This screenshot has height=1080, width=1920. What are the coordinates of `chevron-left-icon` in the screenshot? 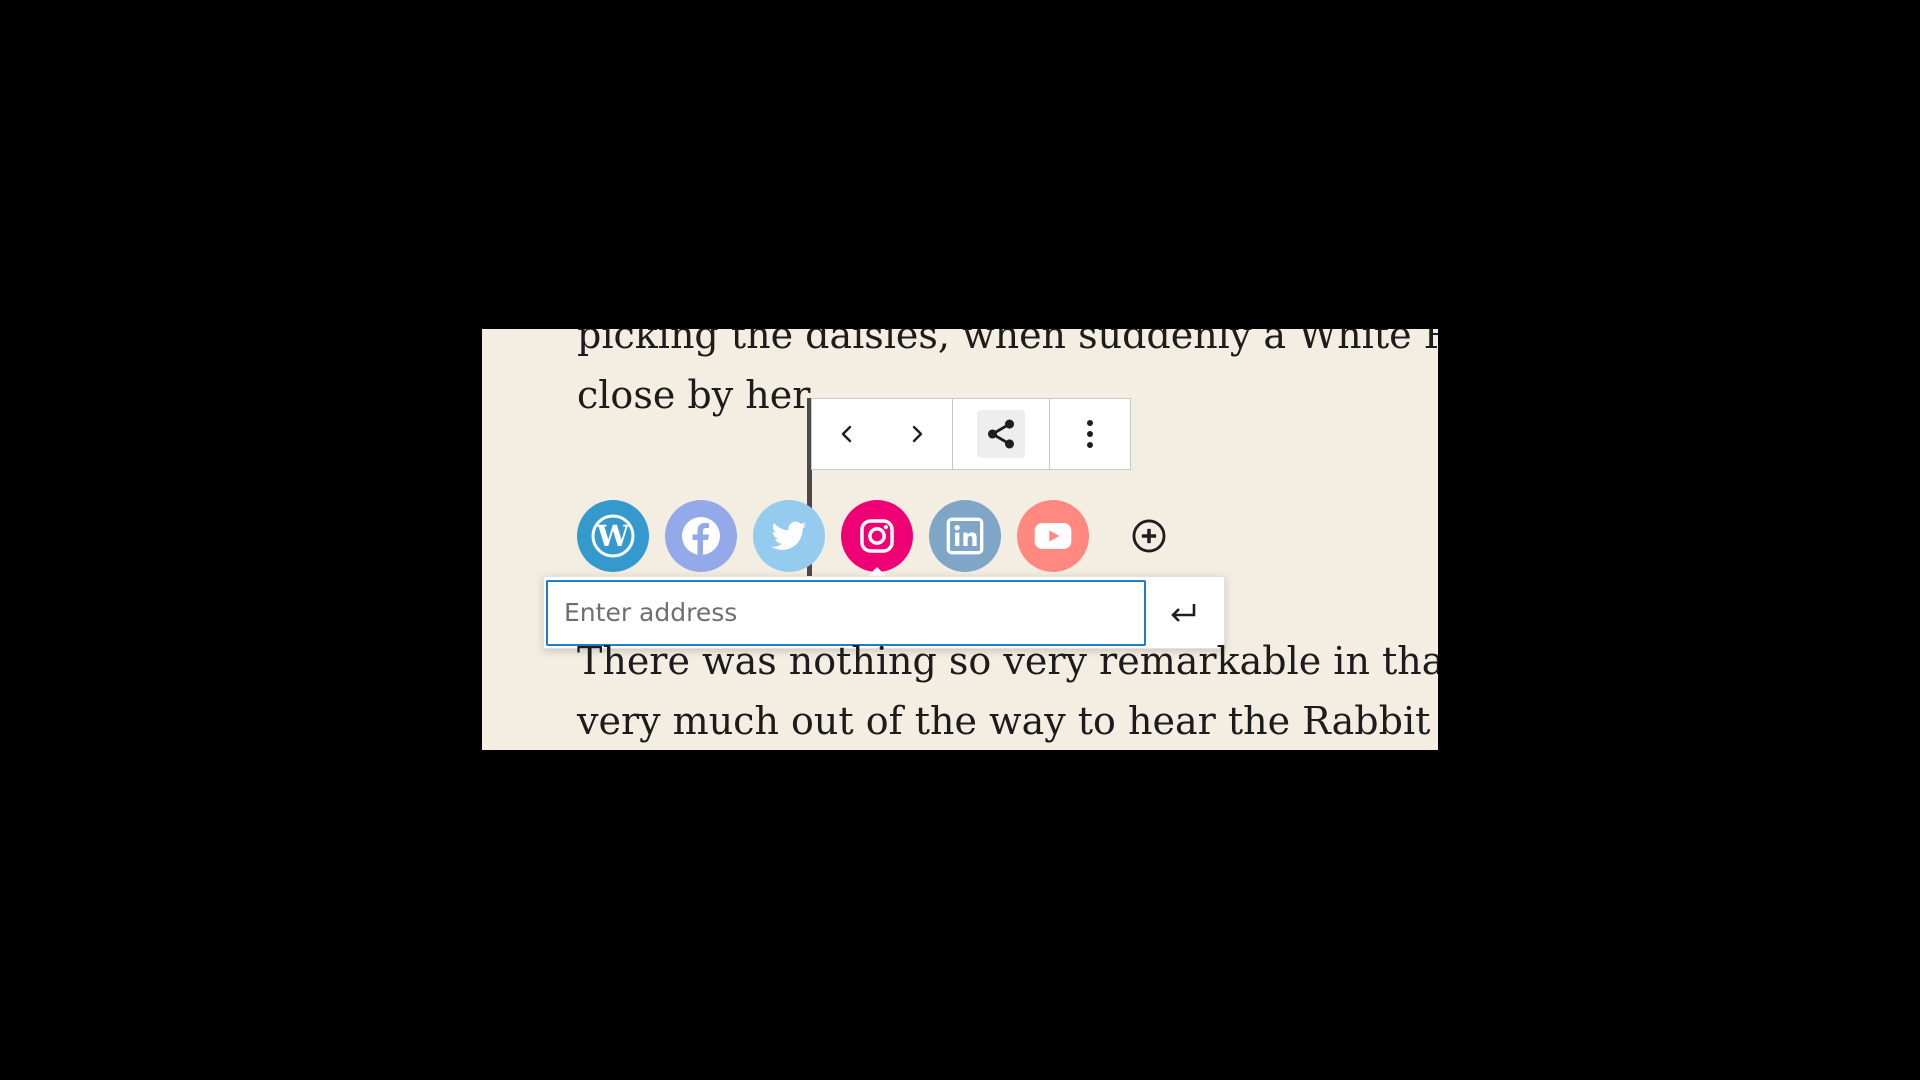 It's located at (846, 434).